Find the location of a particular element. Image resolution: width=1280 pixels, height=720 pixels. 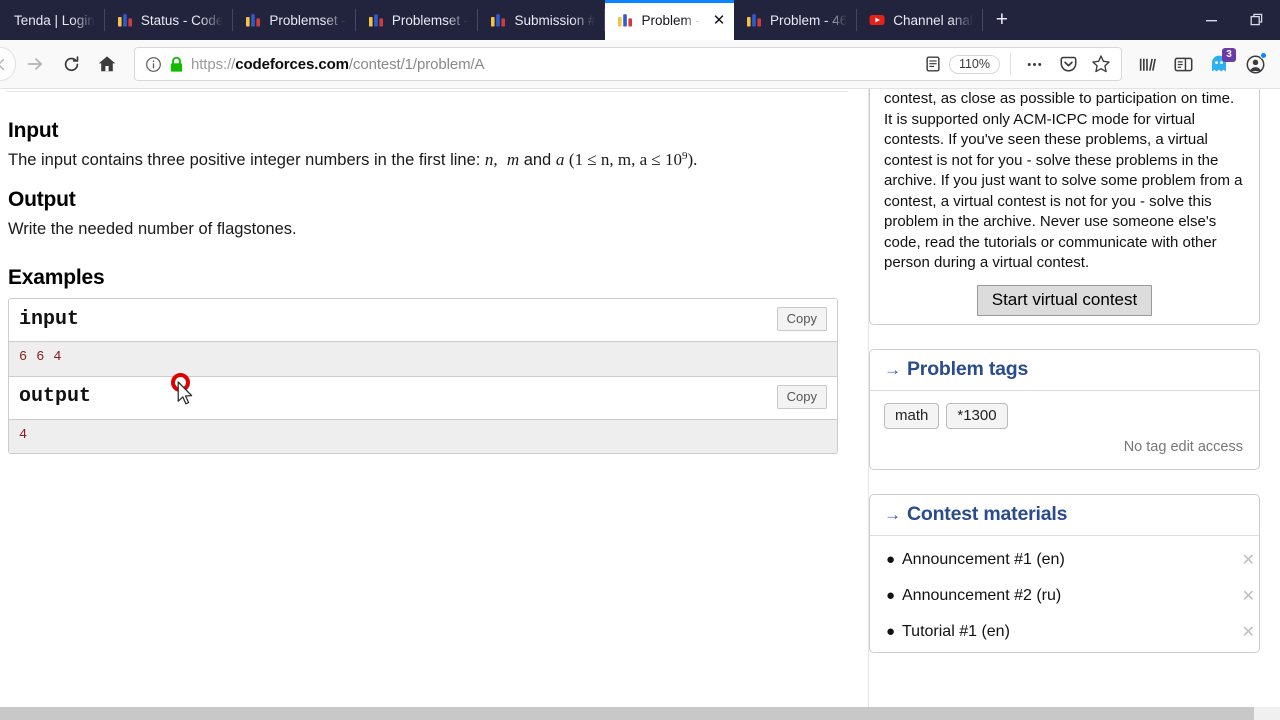

browser-tab-5-active: Problem - ✕ is located at coordinates (669, 20).